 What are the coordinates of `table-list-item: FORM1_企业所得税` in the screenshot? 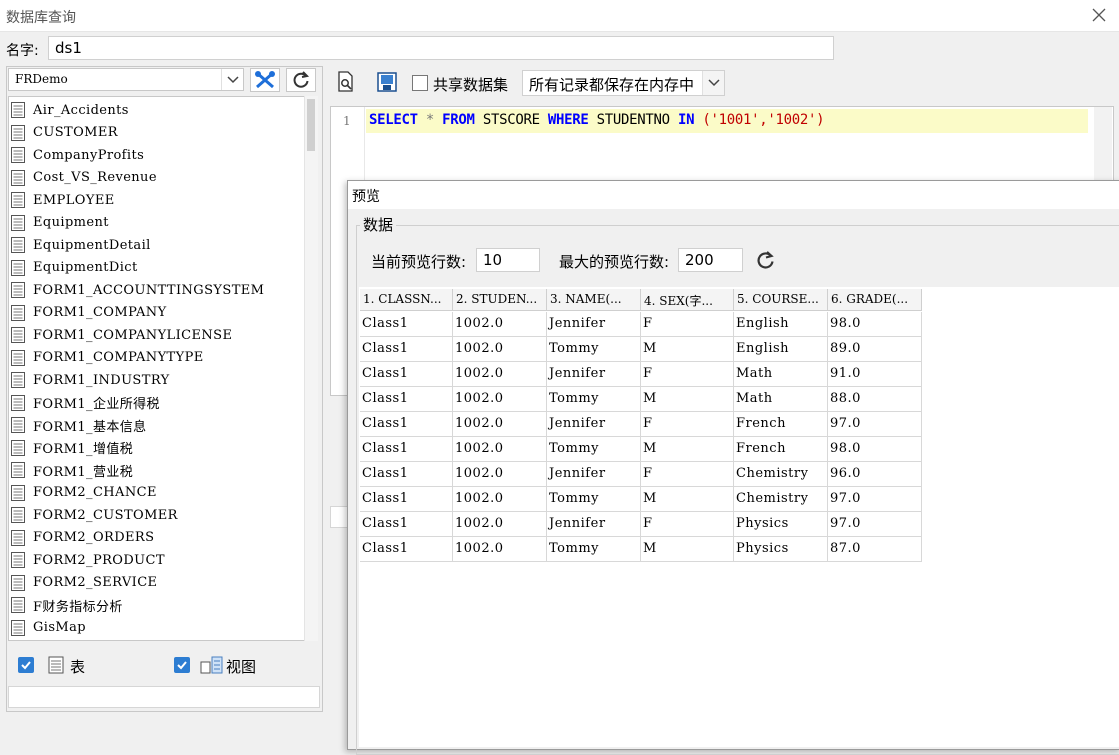 It's located at (85, 403).